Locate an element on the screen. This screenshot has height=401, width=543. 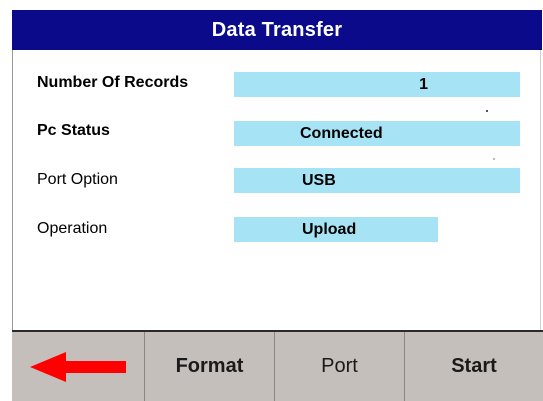
left-arrow-icon is located at coordinates (78, 366).